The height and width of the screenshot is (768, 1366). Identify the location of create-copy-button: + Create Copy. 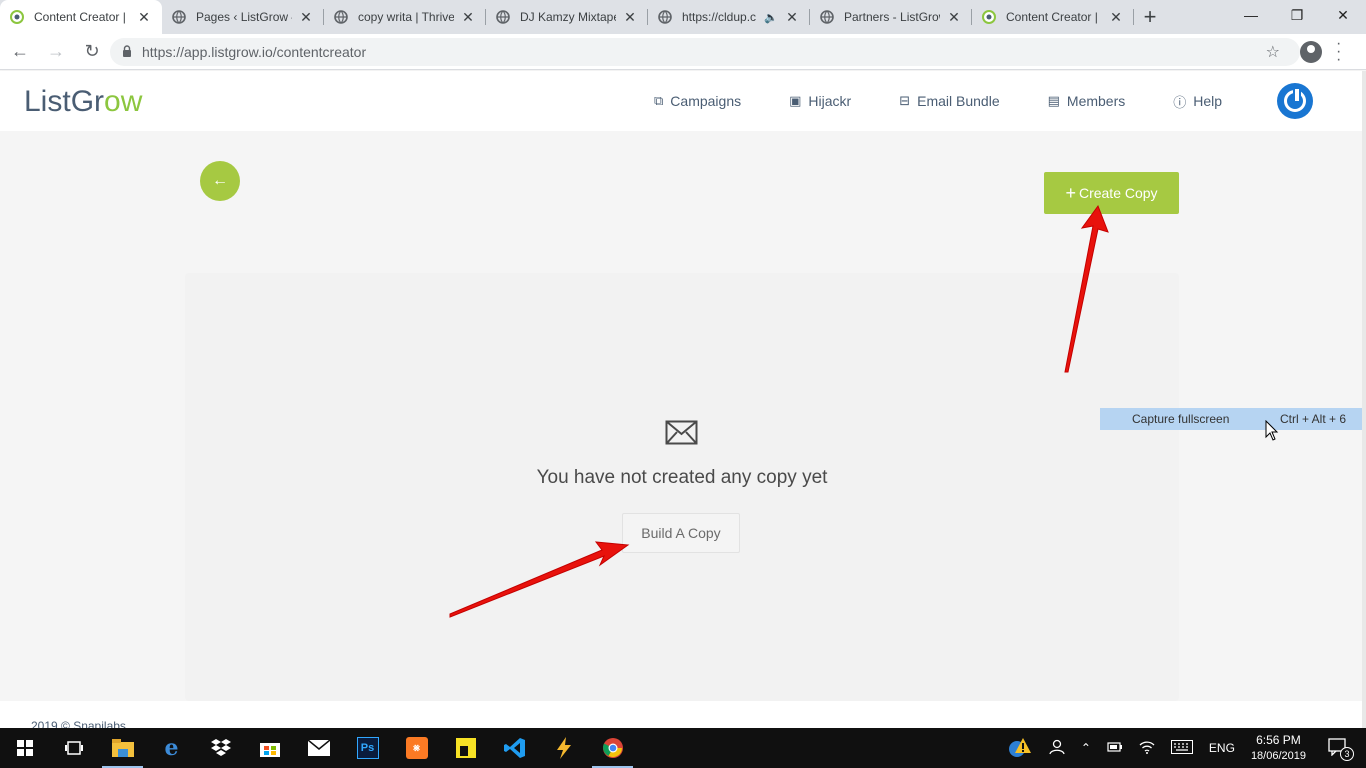
(1111, 193).